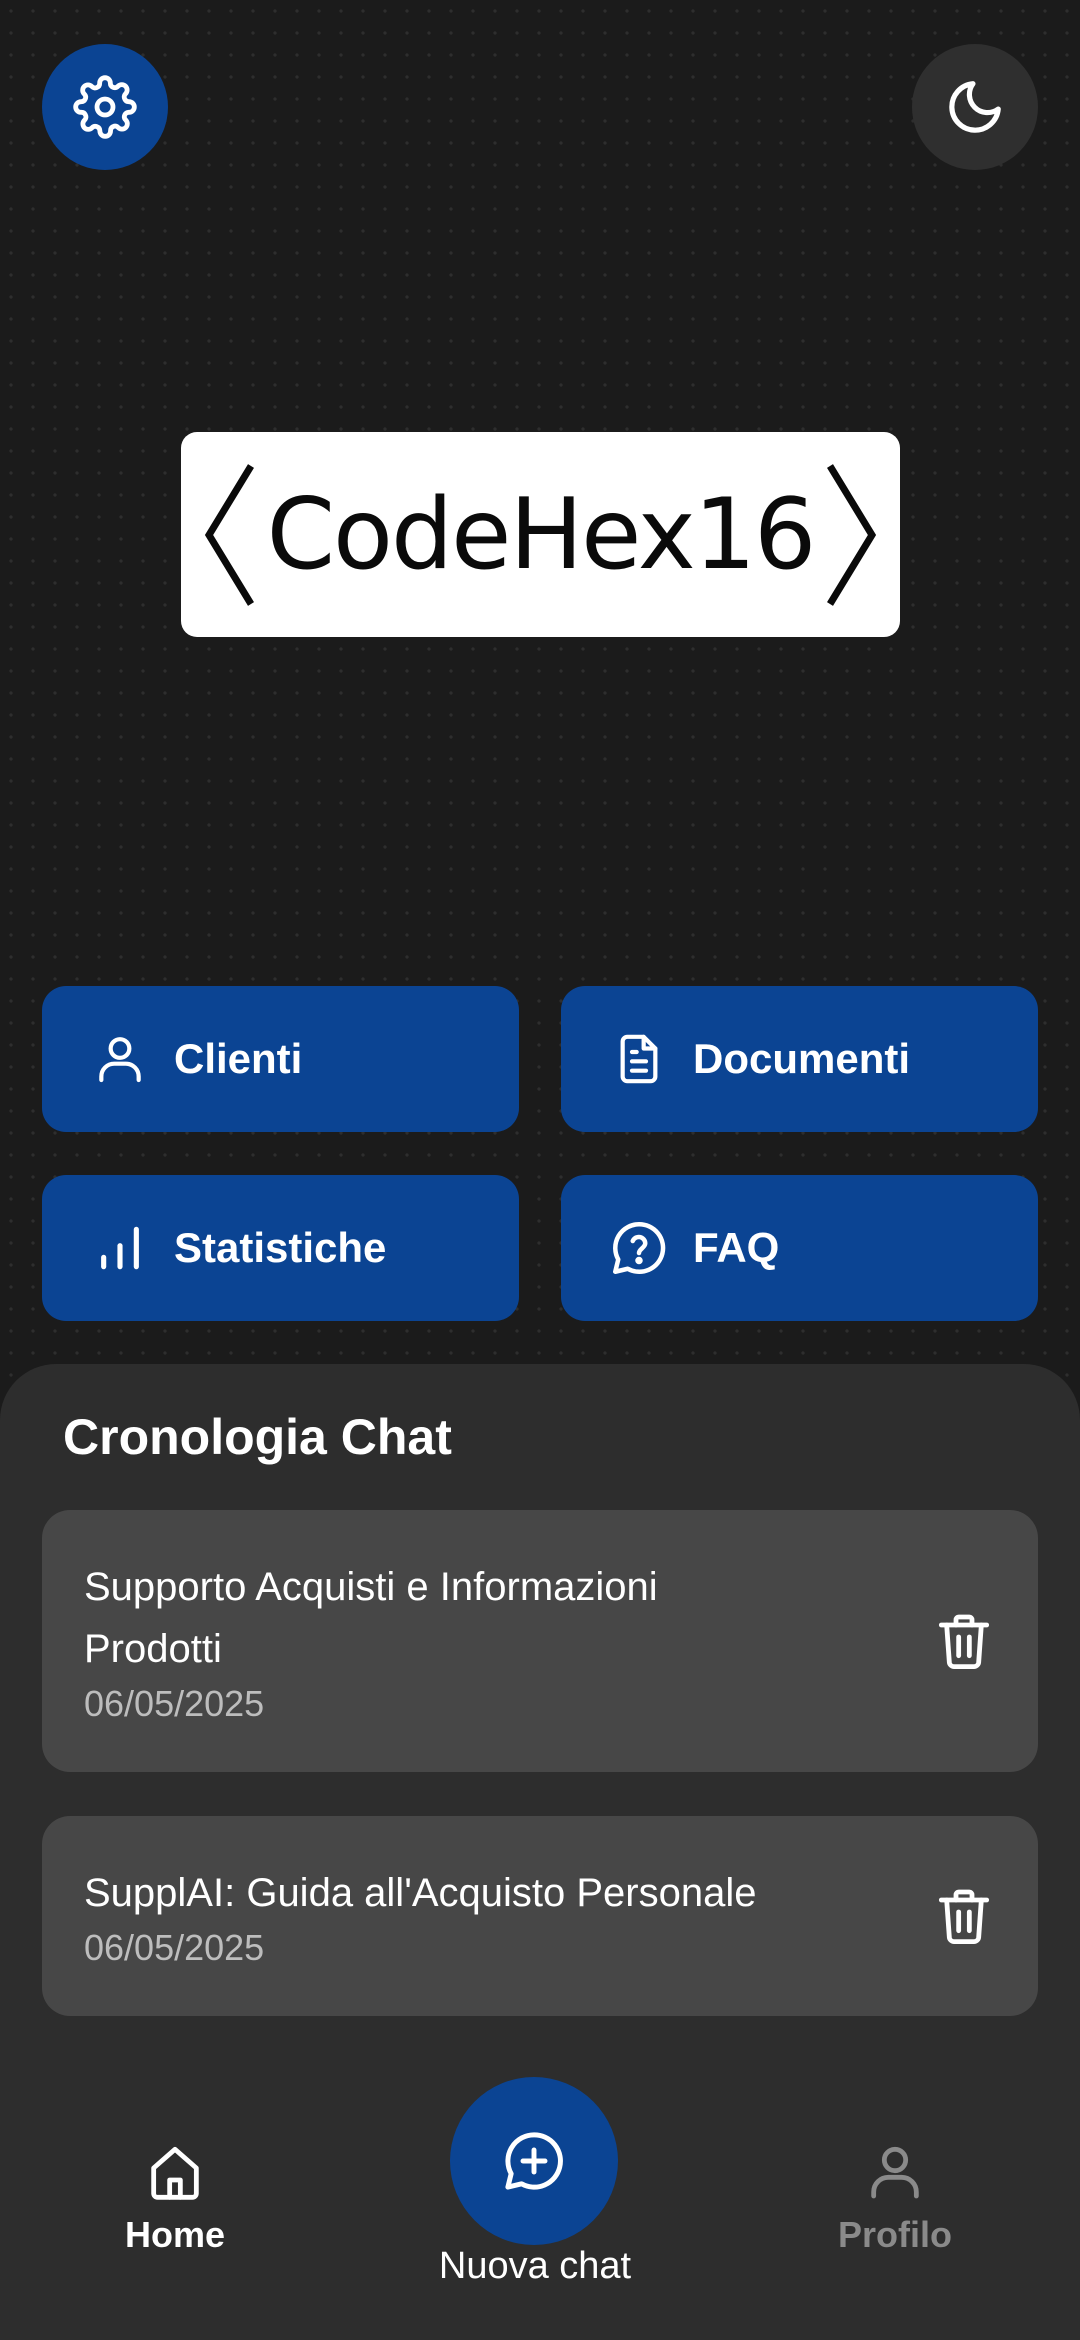  I want to click on documents-button: Documenti, so click(799, 1059).